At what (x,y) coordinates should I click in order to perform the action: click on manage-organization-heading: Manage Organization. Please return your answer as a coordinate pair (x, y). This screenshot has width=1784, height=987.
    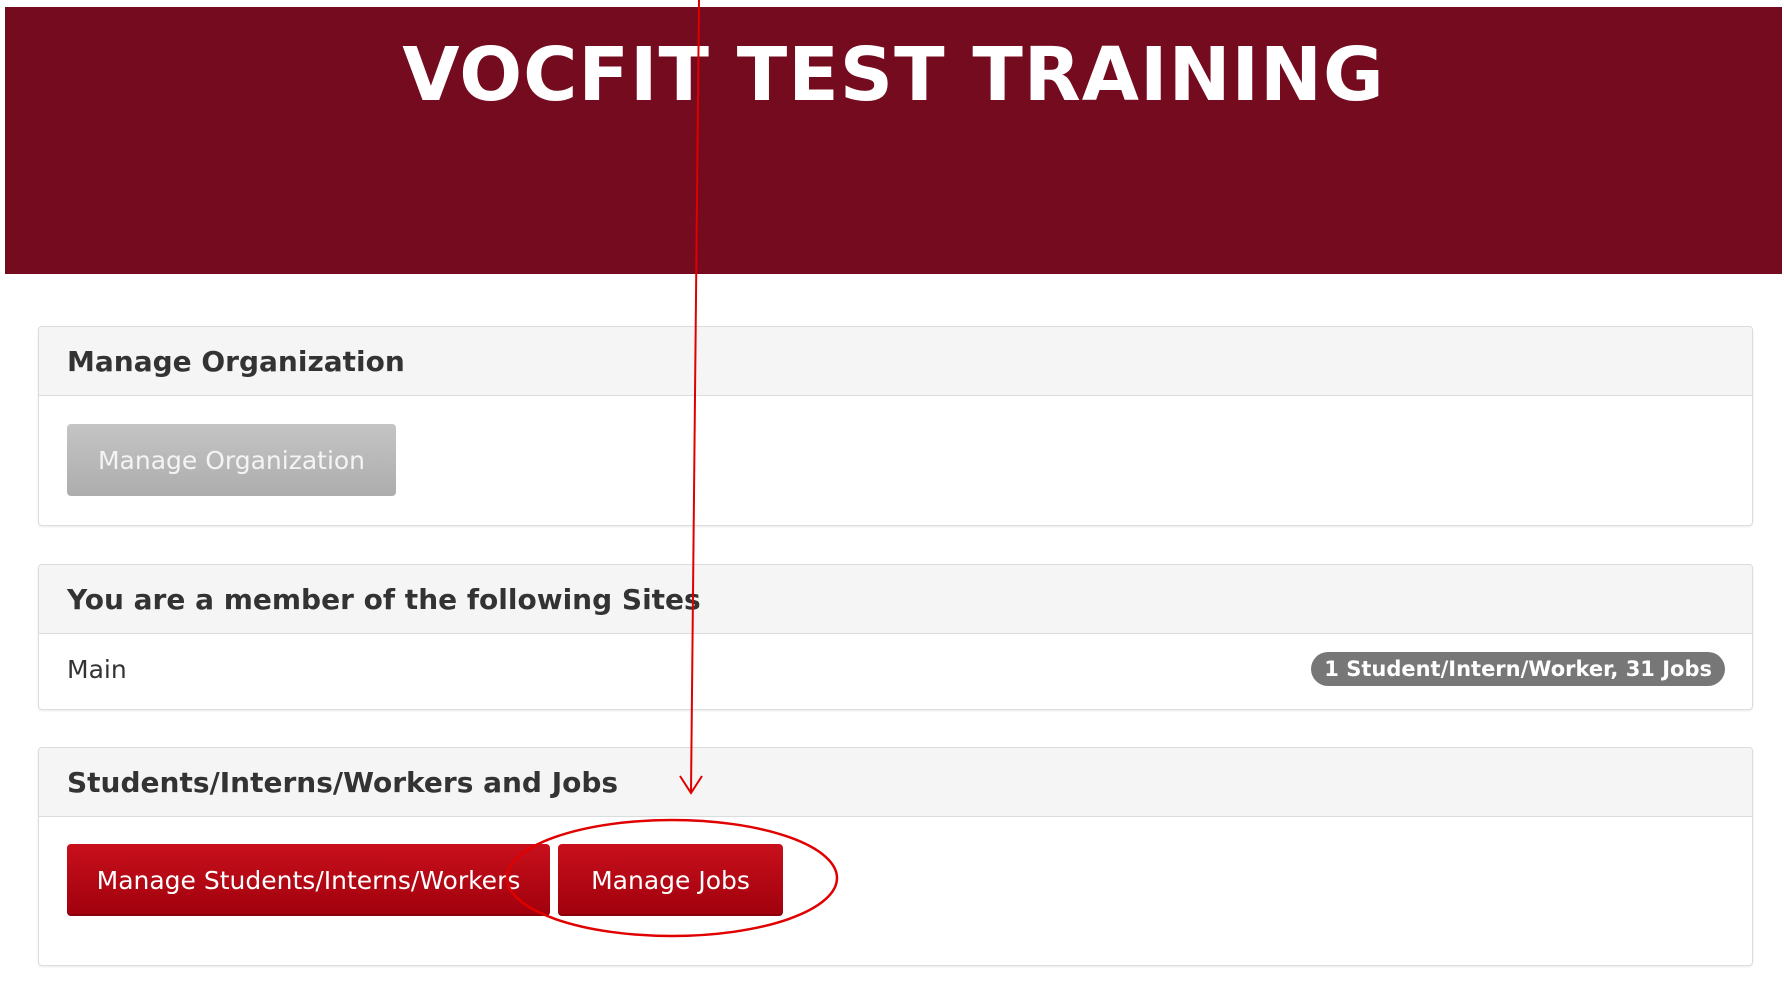
    Looking at the image, I should click on (895, 361).